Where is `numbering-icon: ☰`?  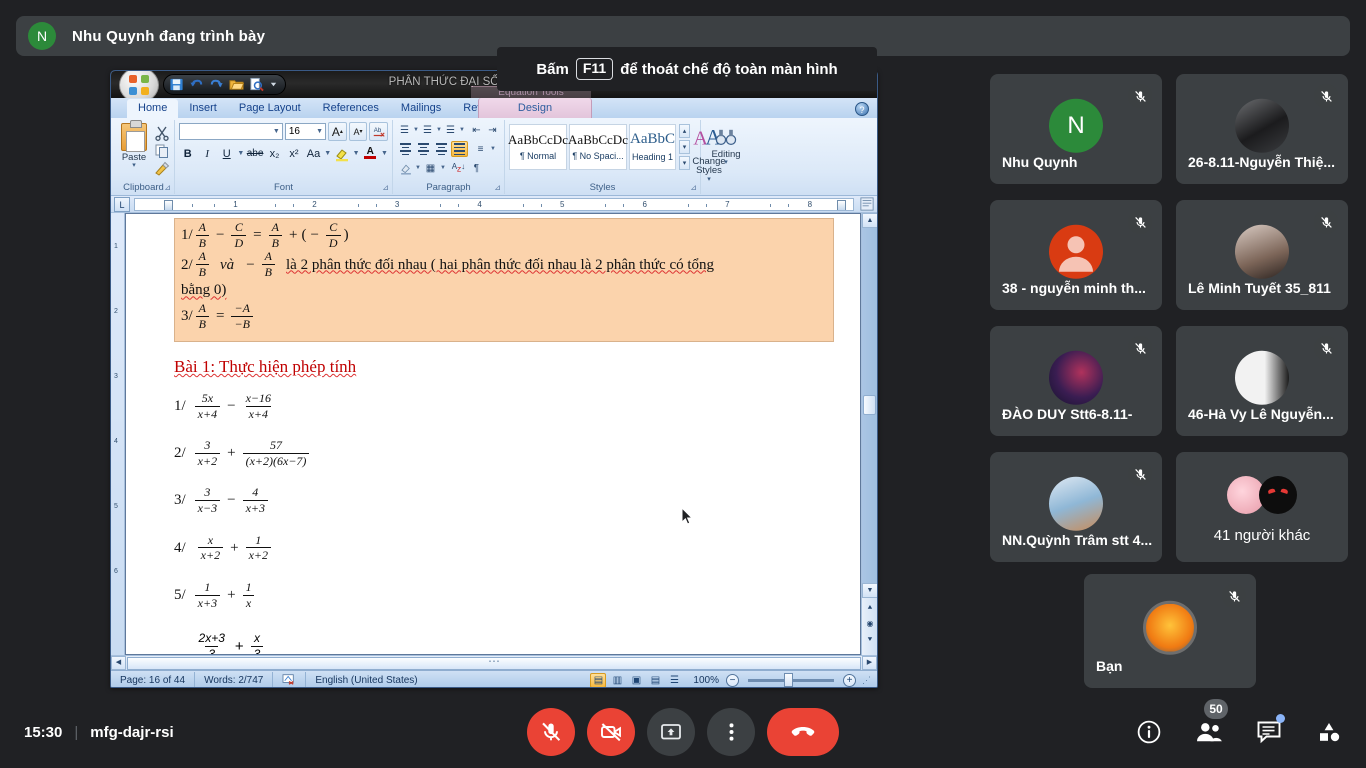 numbering-icon: ☰ is located at coordinates (427, 130).